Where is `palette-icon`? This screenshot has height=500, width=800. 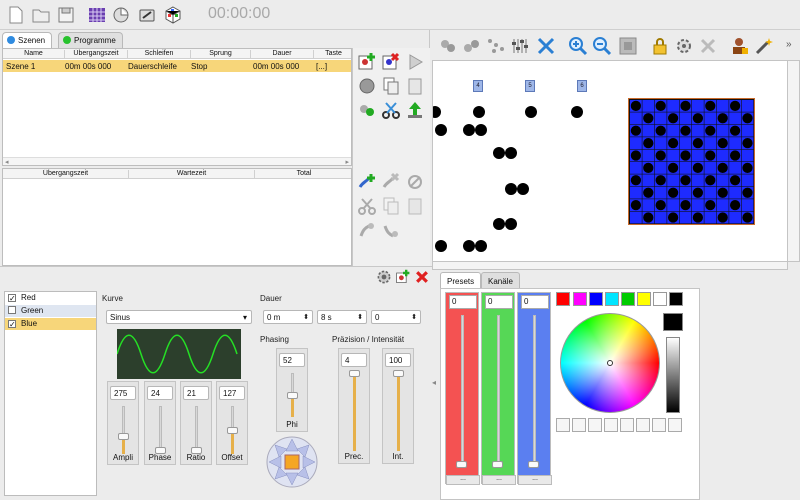 palette-icon is located at coordinates (121, 15).